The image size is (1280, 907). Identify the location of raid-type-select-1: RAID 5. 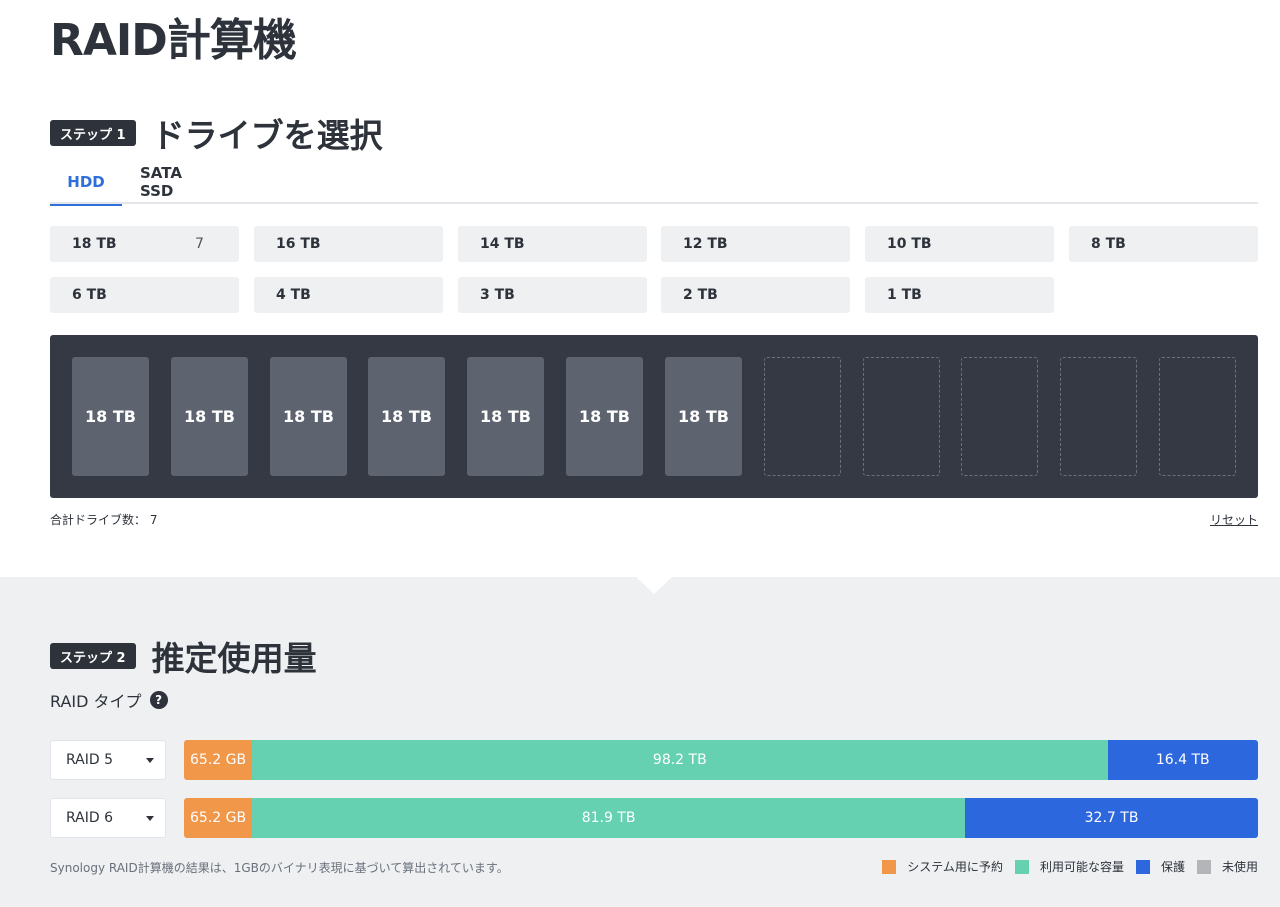
(108, 760).